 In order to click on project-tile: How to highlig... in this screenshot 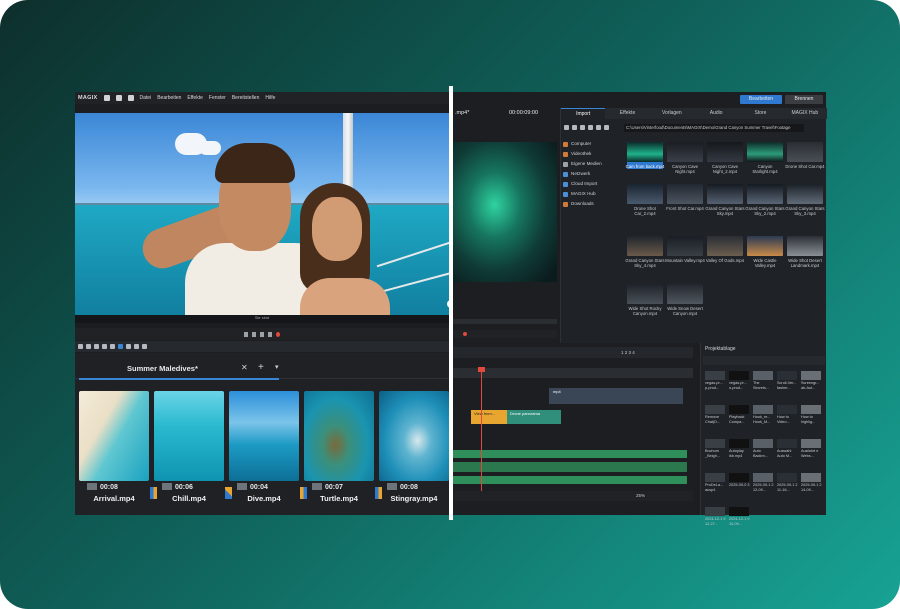, I will do `click(811, 414)`.